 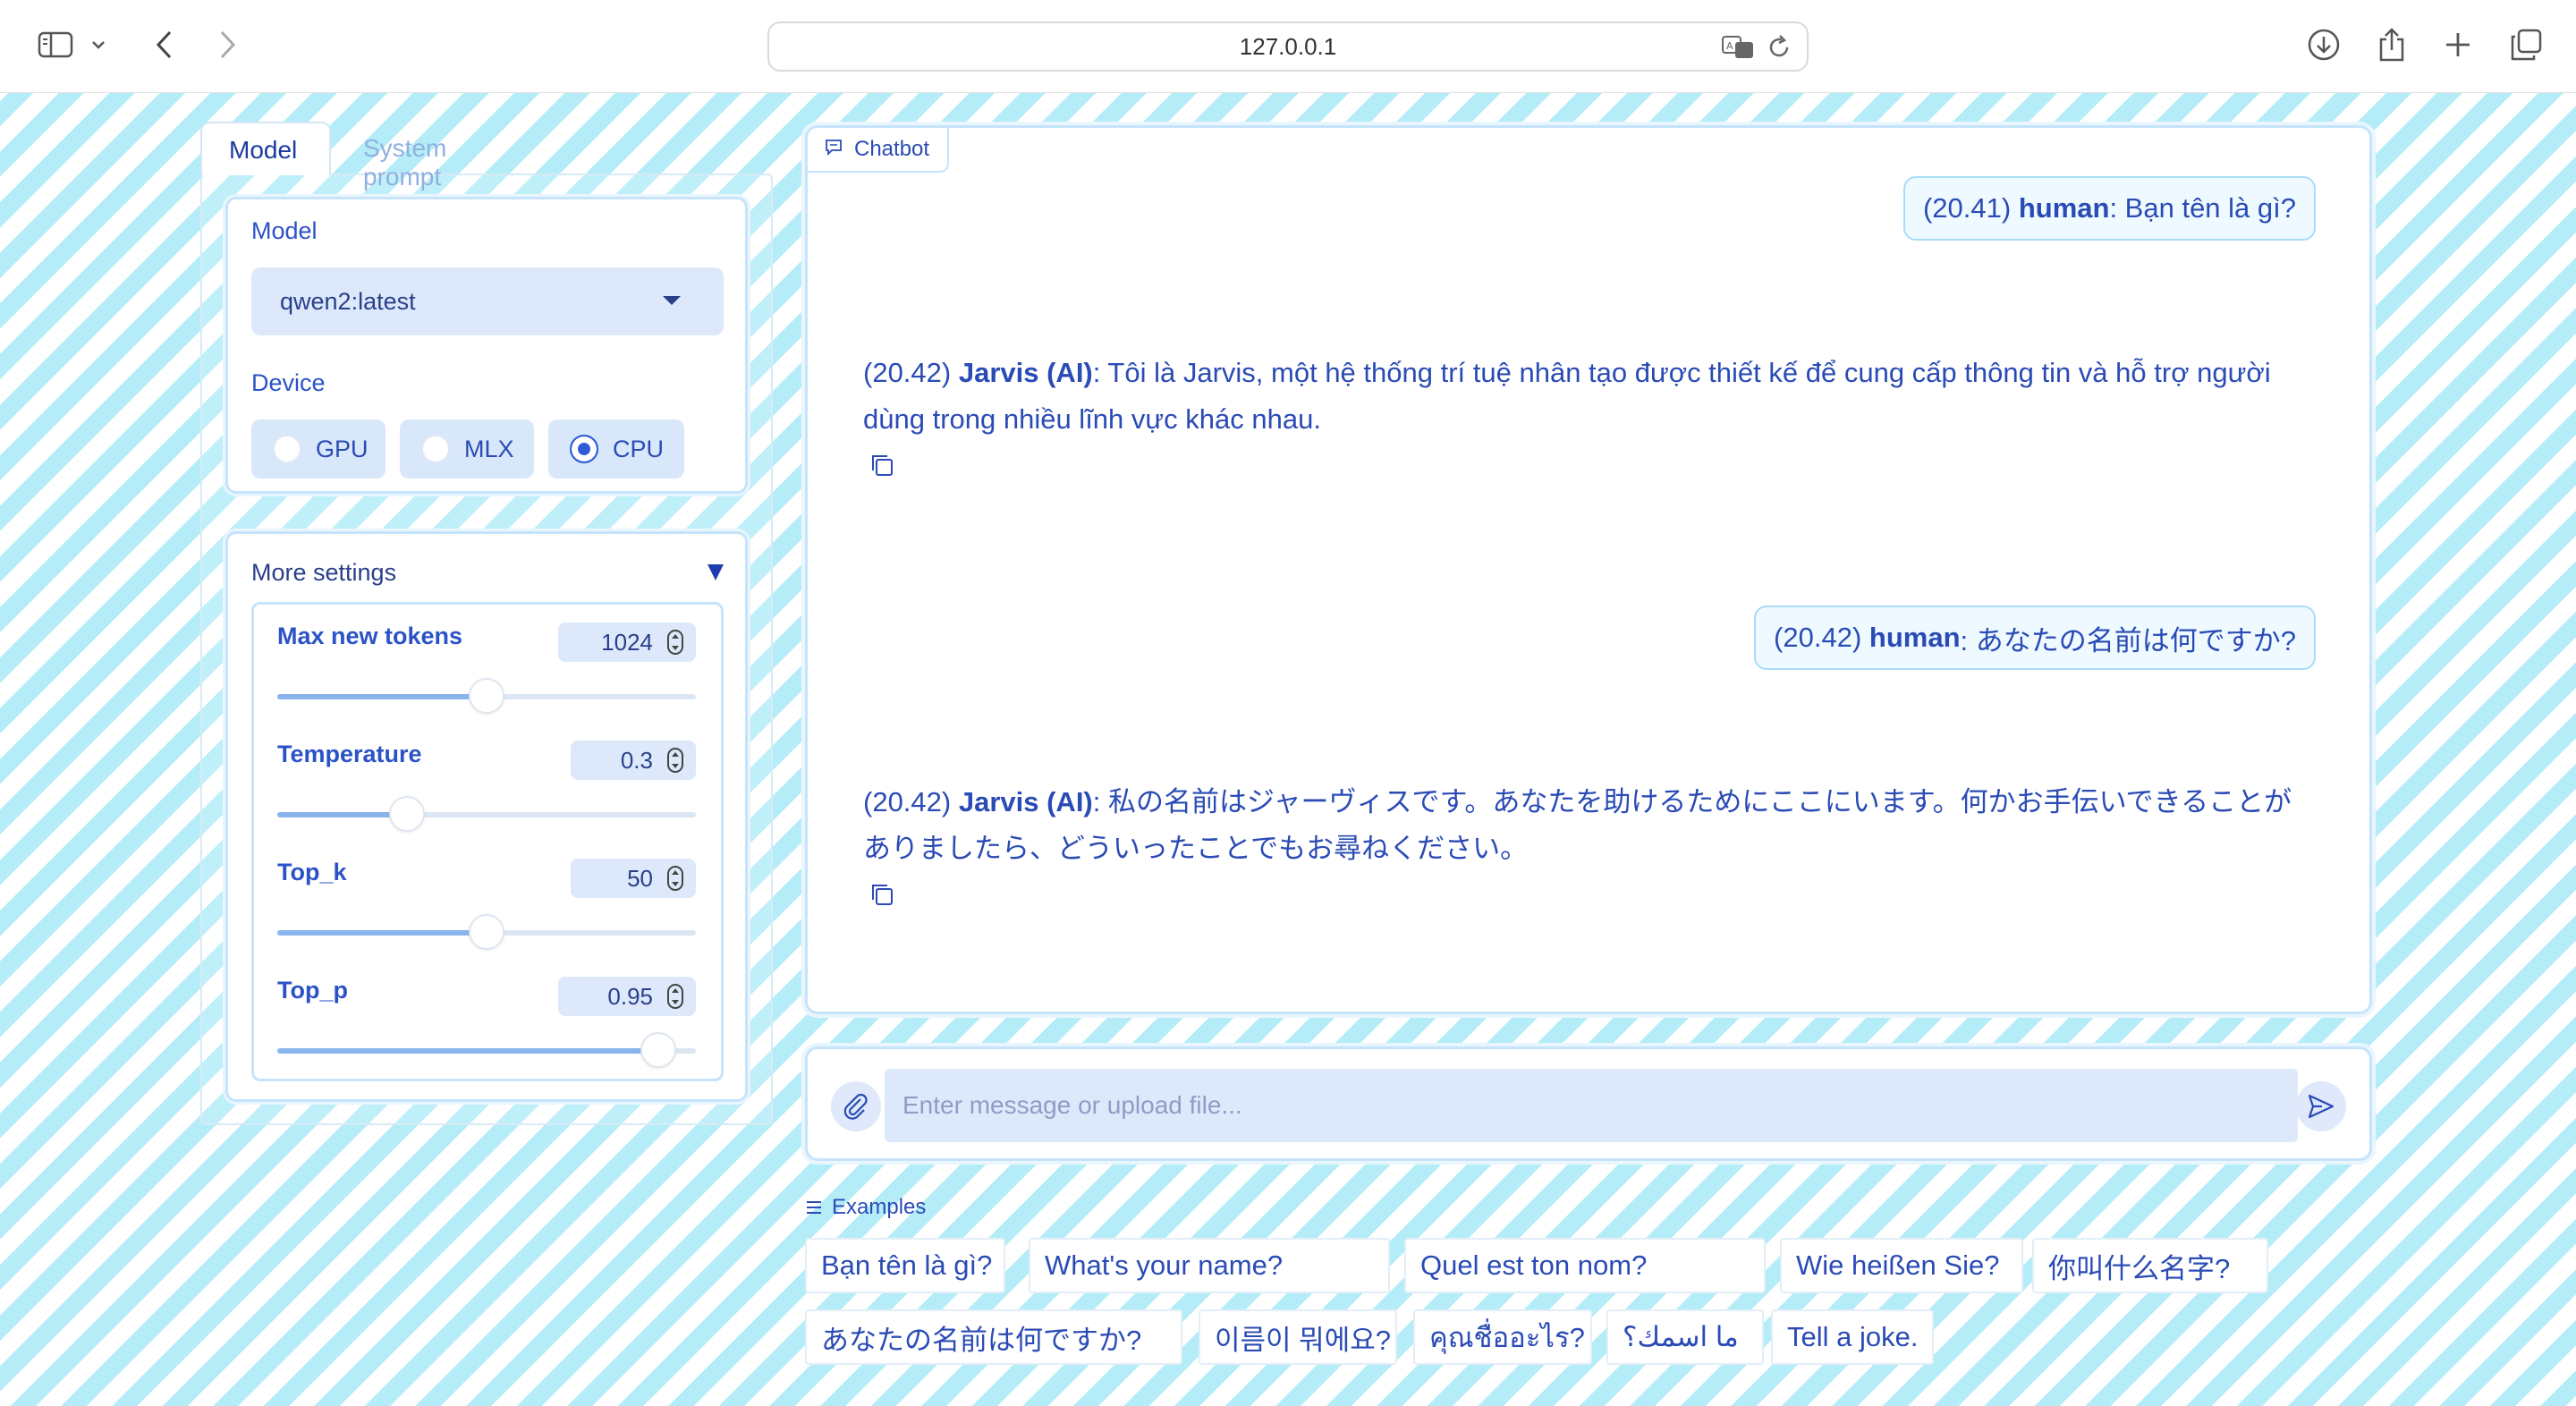 I want to click on example-button: 이름이 뭐에요?, so click(x=1298, y=1337).